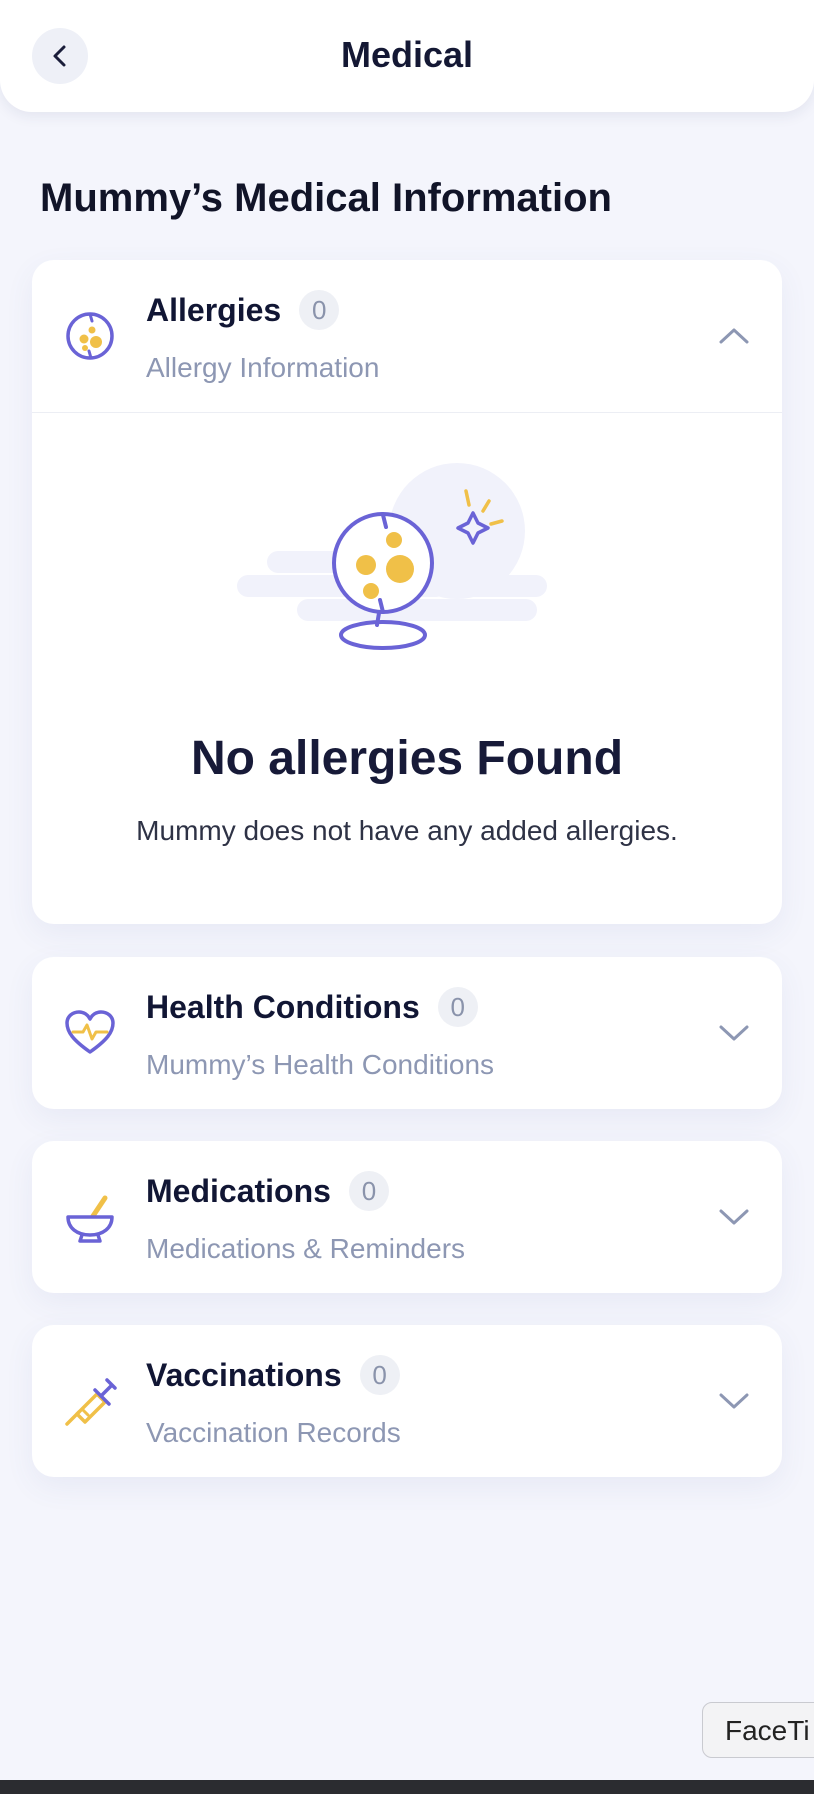  I want to click on vaccinations-card: Vaccinations 0 Vaccination Records, so click(407, 1401).